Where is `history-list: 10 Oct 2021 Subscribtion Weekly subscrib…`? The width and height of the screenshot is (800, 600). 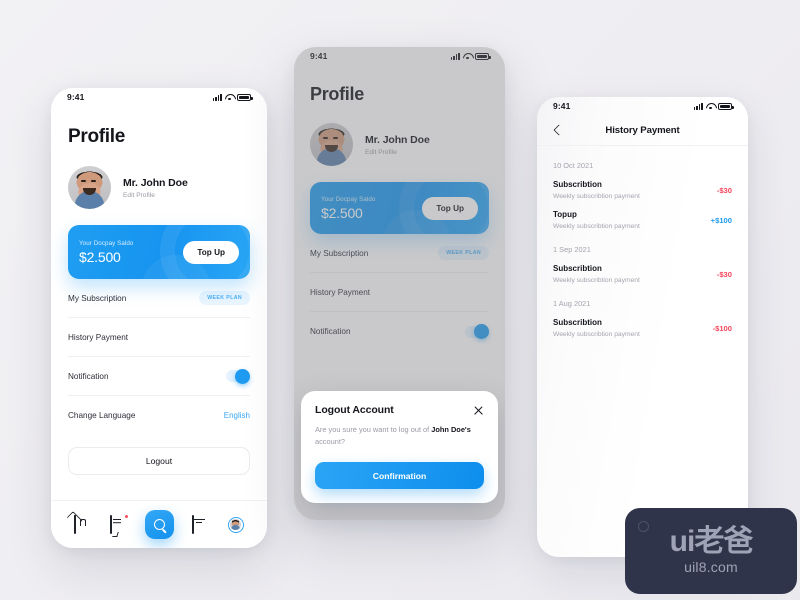 history-list: 10 Oct 2021 Subscribtion Weekly subscrib… is located at coordinates (642, 249).